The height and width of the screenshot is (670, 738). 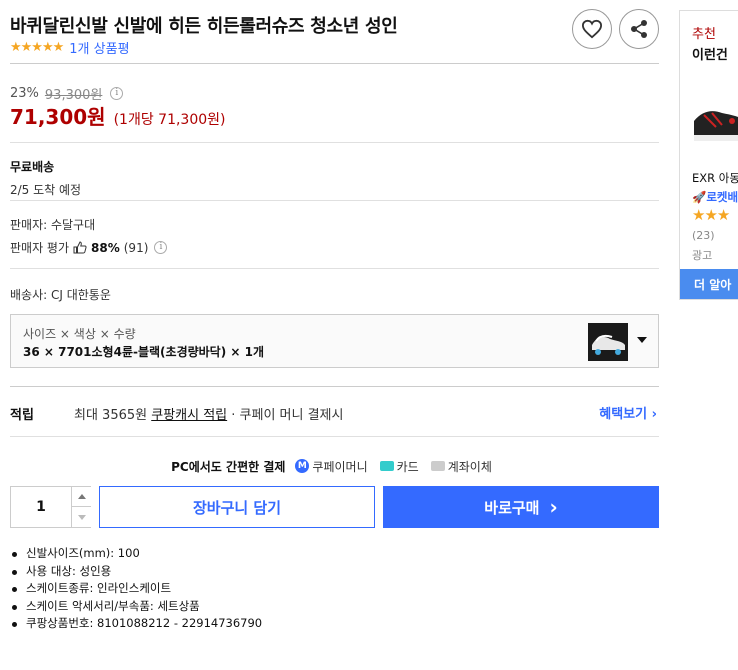 I want to click on wishlist-button, so click(x=592, y=29).